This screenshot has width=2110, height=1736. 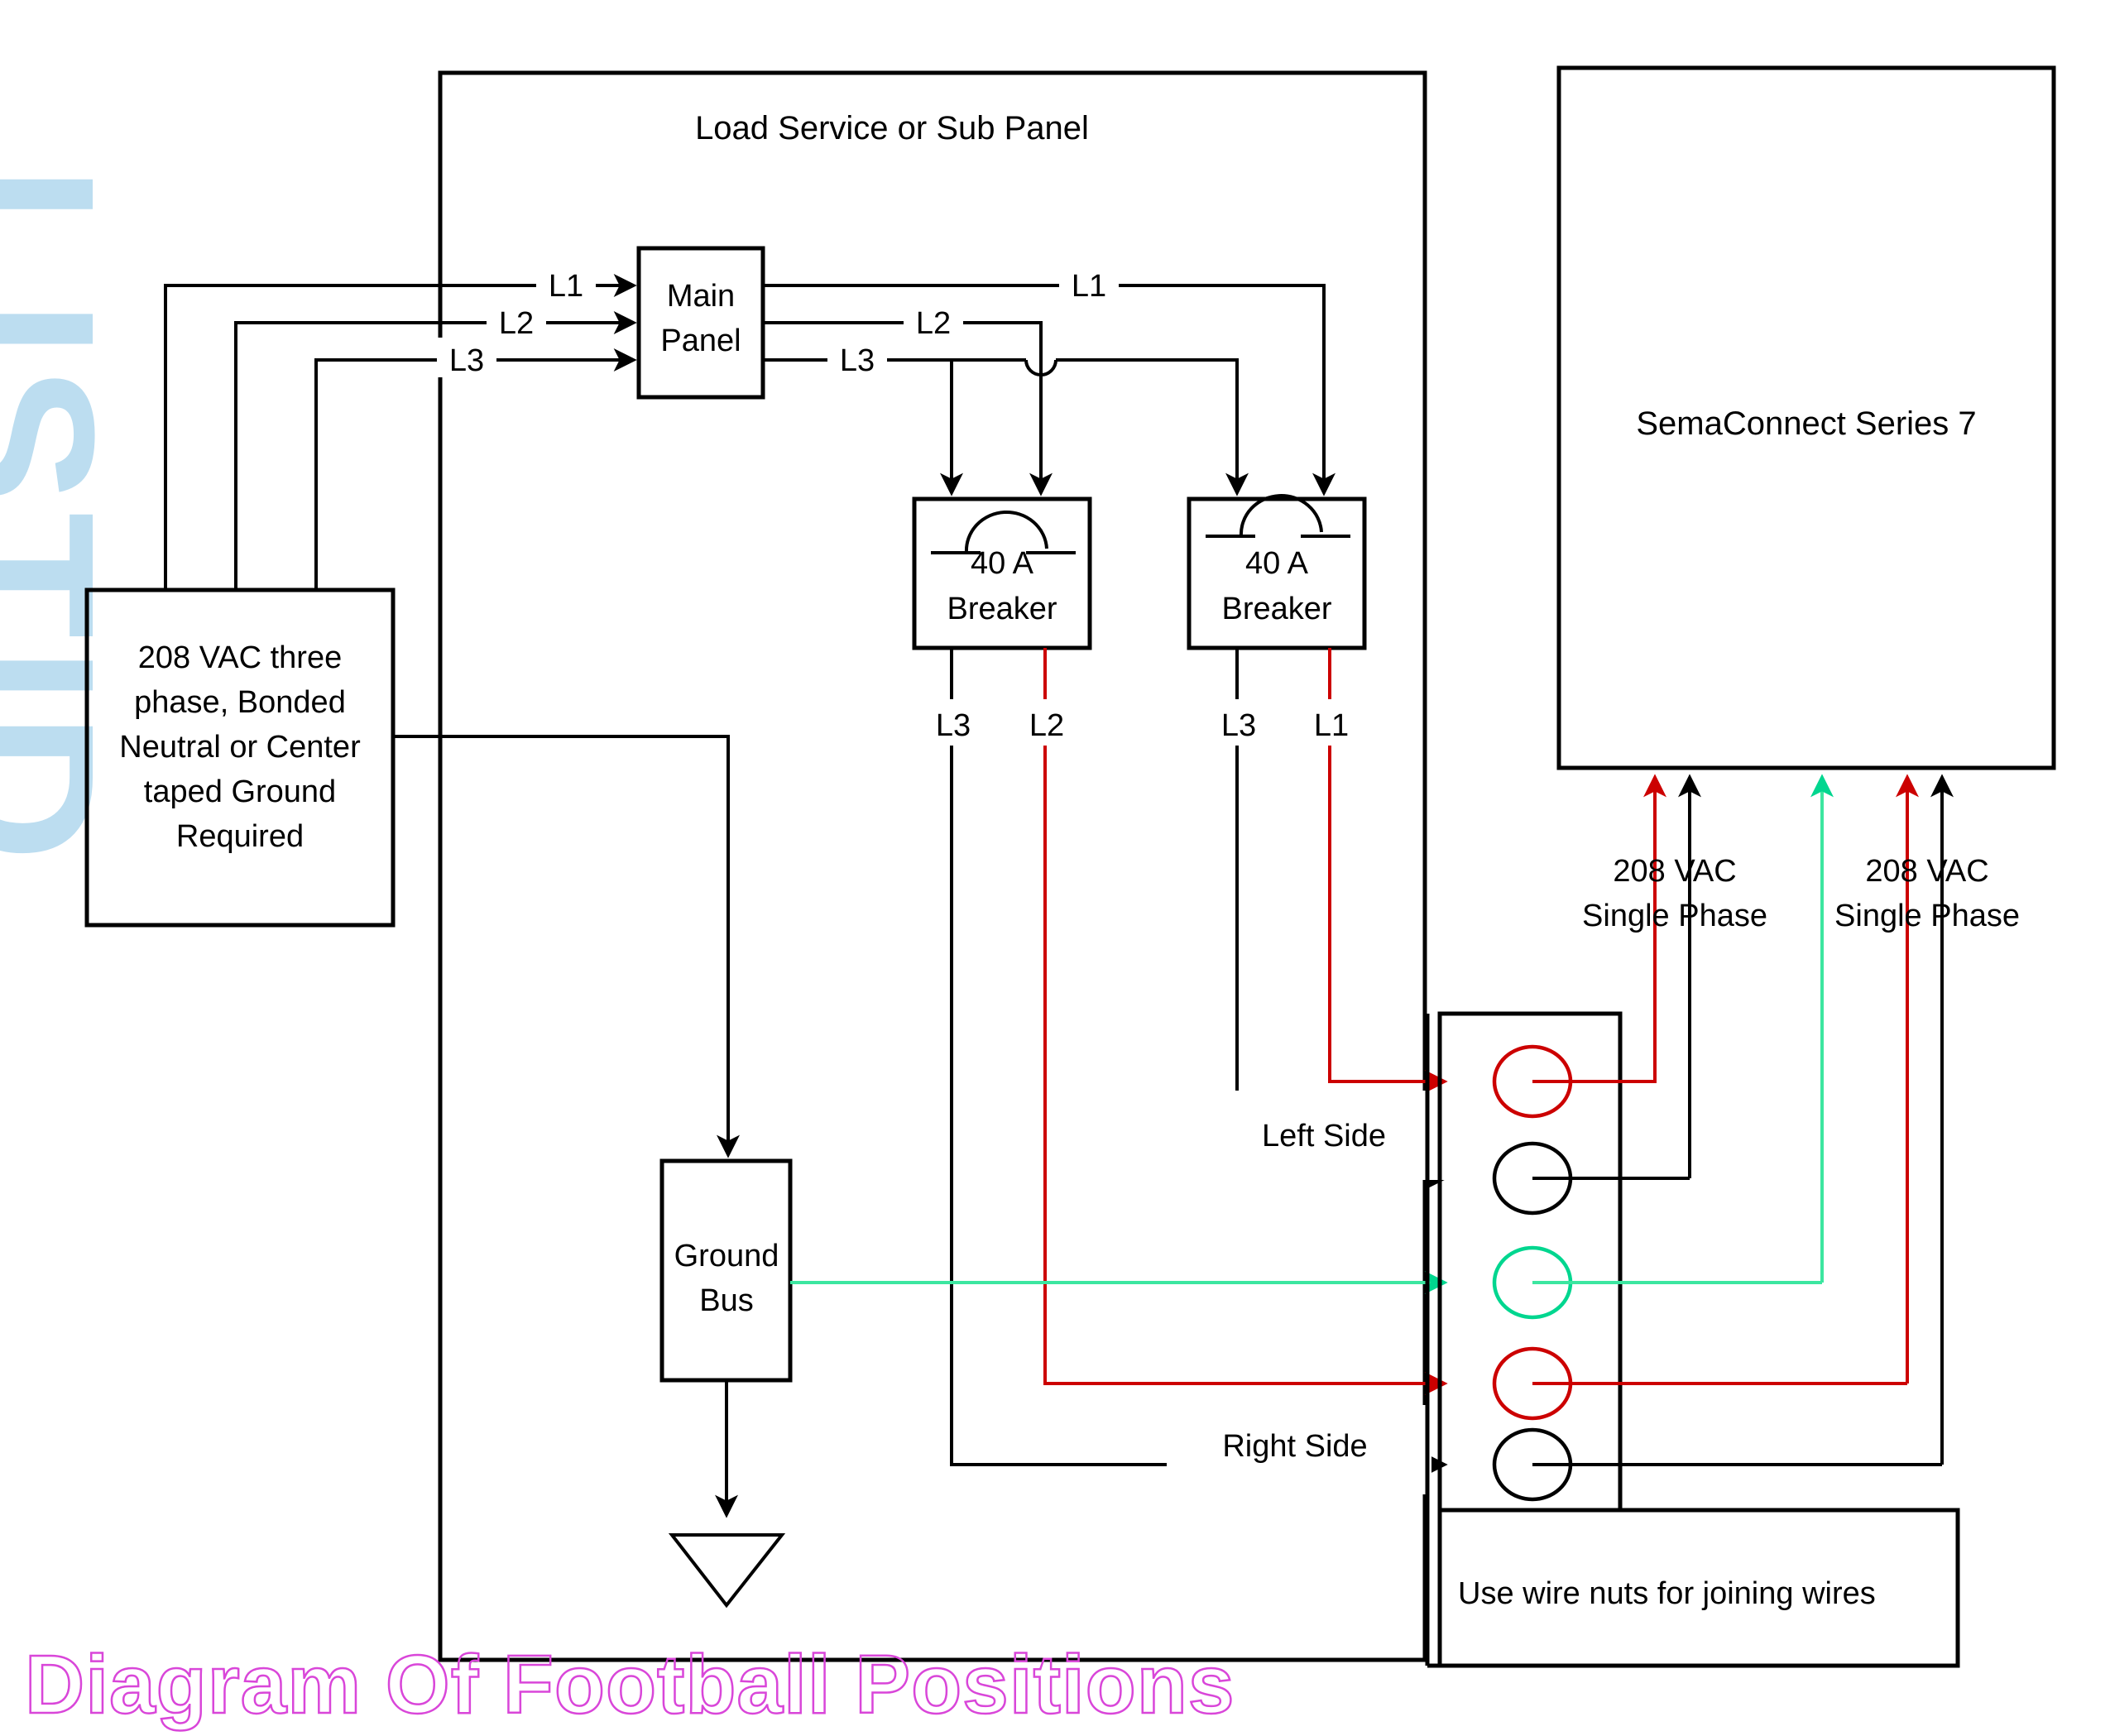 What do you see at coordinates (1277, 563) in the screenshot?
I see `breaker-right-rating: 40 A` at bounding box center [1277, 563].